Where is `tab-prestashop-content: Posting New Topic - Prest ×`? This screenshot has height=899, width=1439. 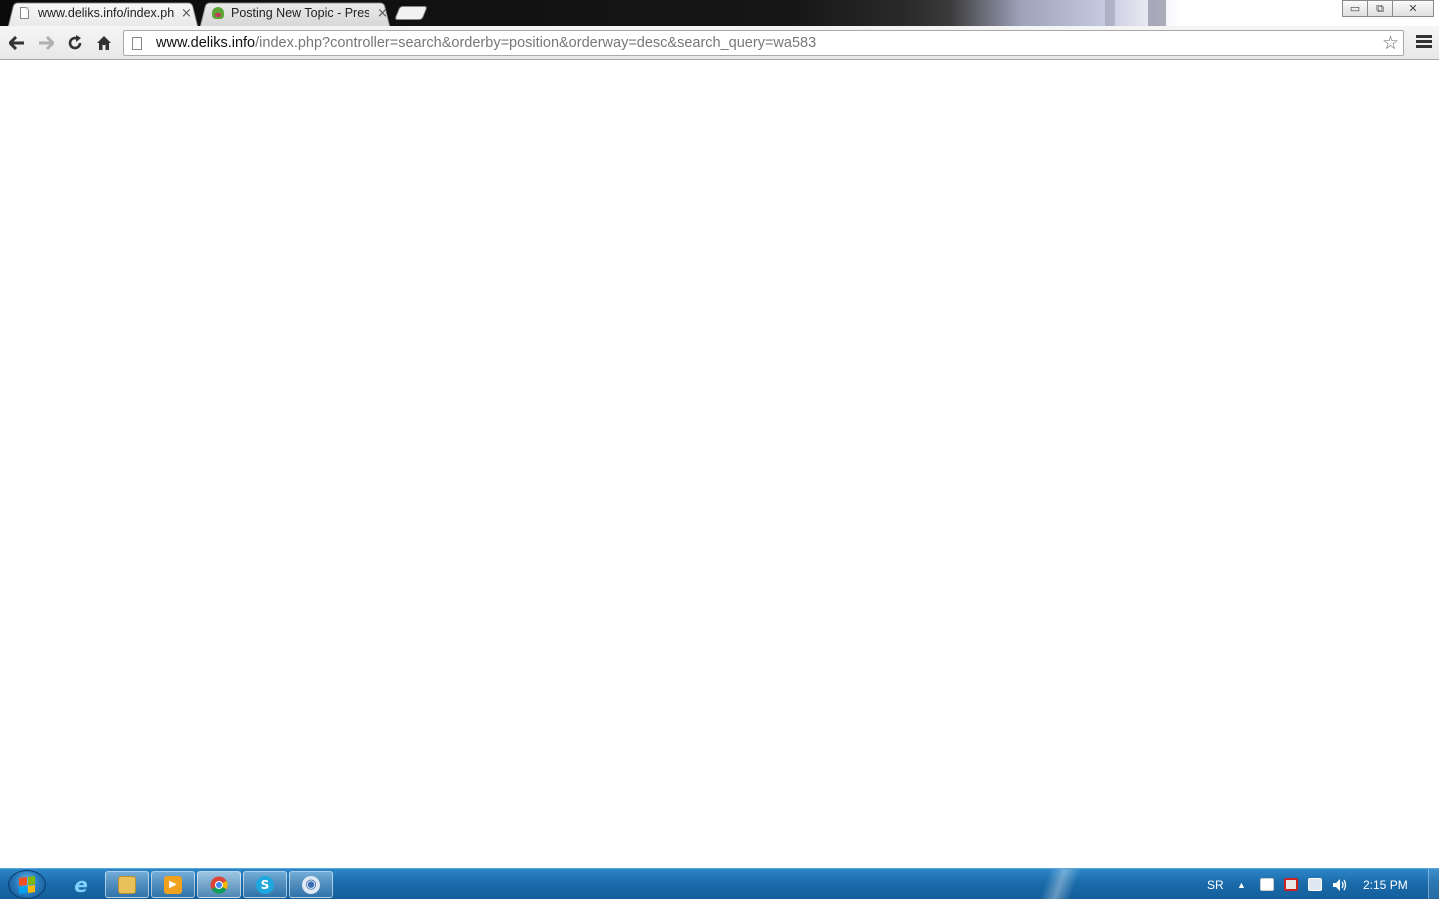
tab-prestashop-content: Posting New Topic - Prest × is located at coordinates (300, 13).